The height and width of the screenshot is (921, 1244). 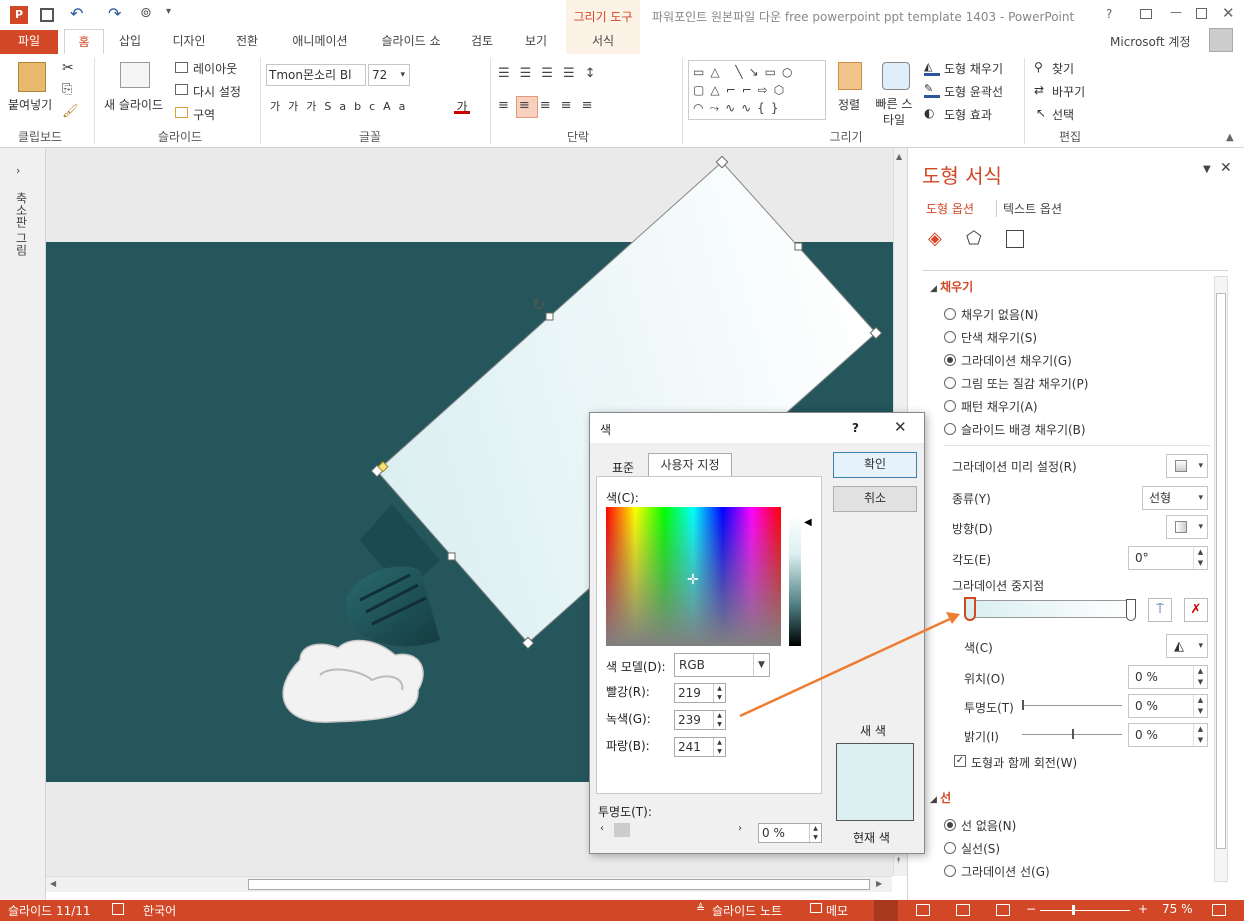 I want to click on rotate-with-shape-label: 도형과 함께 회전(W), so click(x=1024, y=762).